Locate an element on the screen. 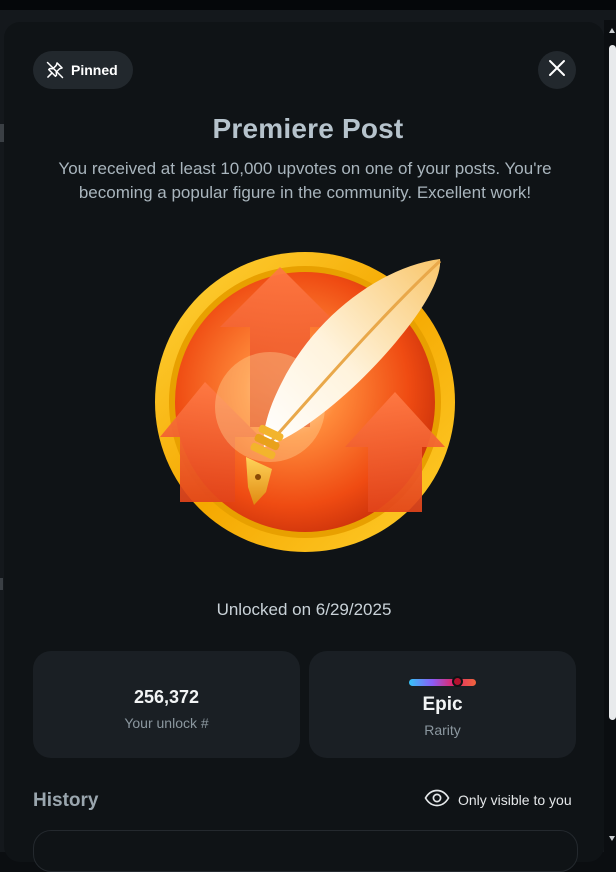  scroll-down-arrow-icon is located at coordinates (612, 838).